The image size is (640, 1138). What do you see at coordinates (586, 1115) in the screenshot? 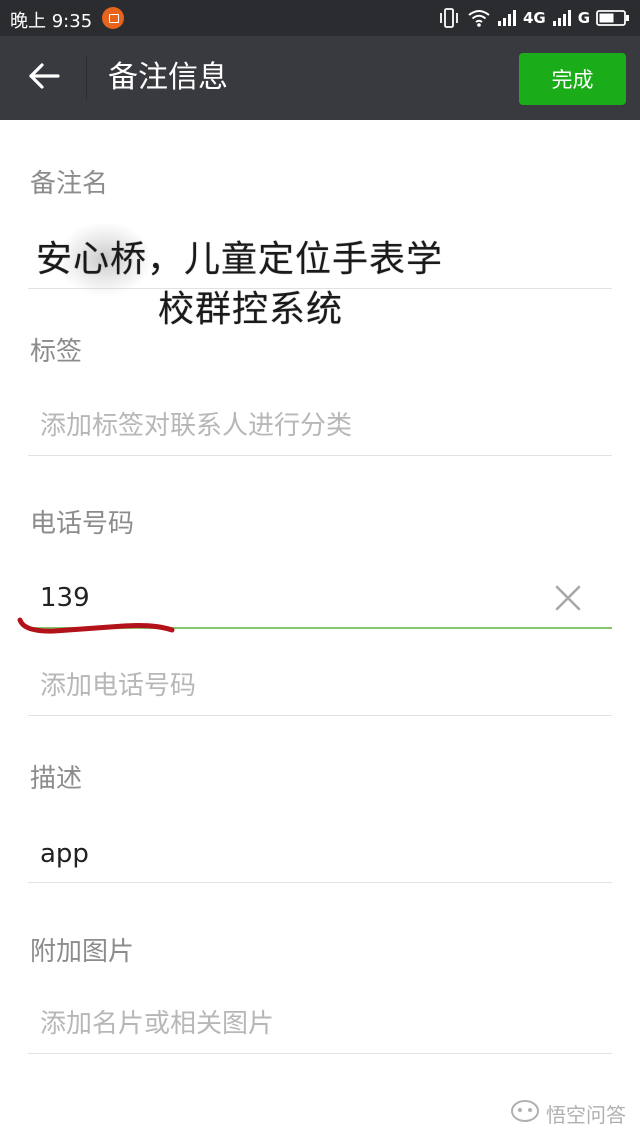
I see `watermark-text: 悟空问答` at bounding box center [586, 1115].